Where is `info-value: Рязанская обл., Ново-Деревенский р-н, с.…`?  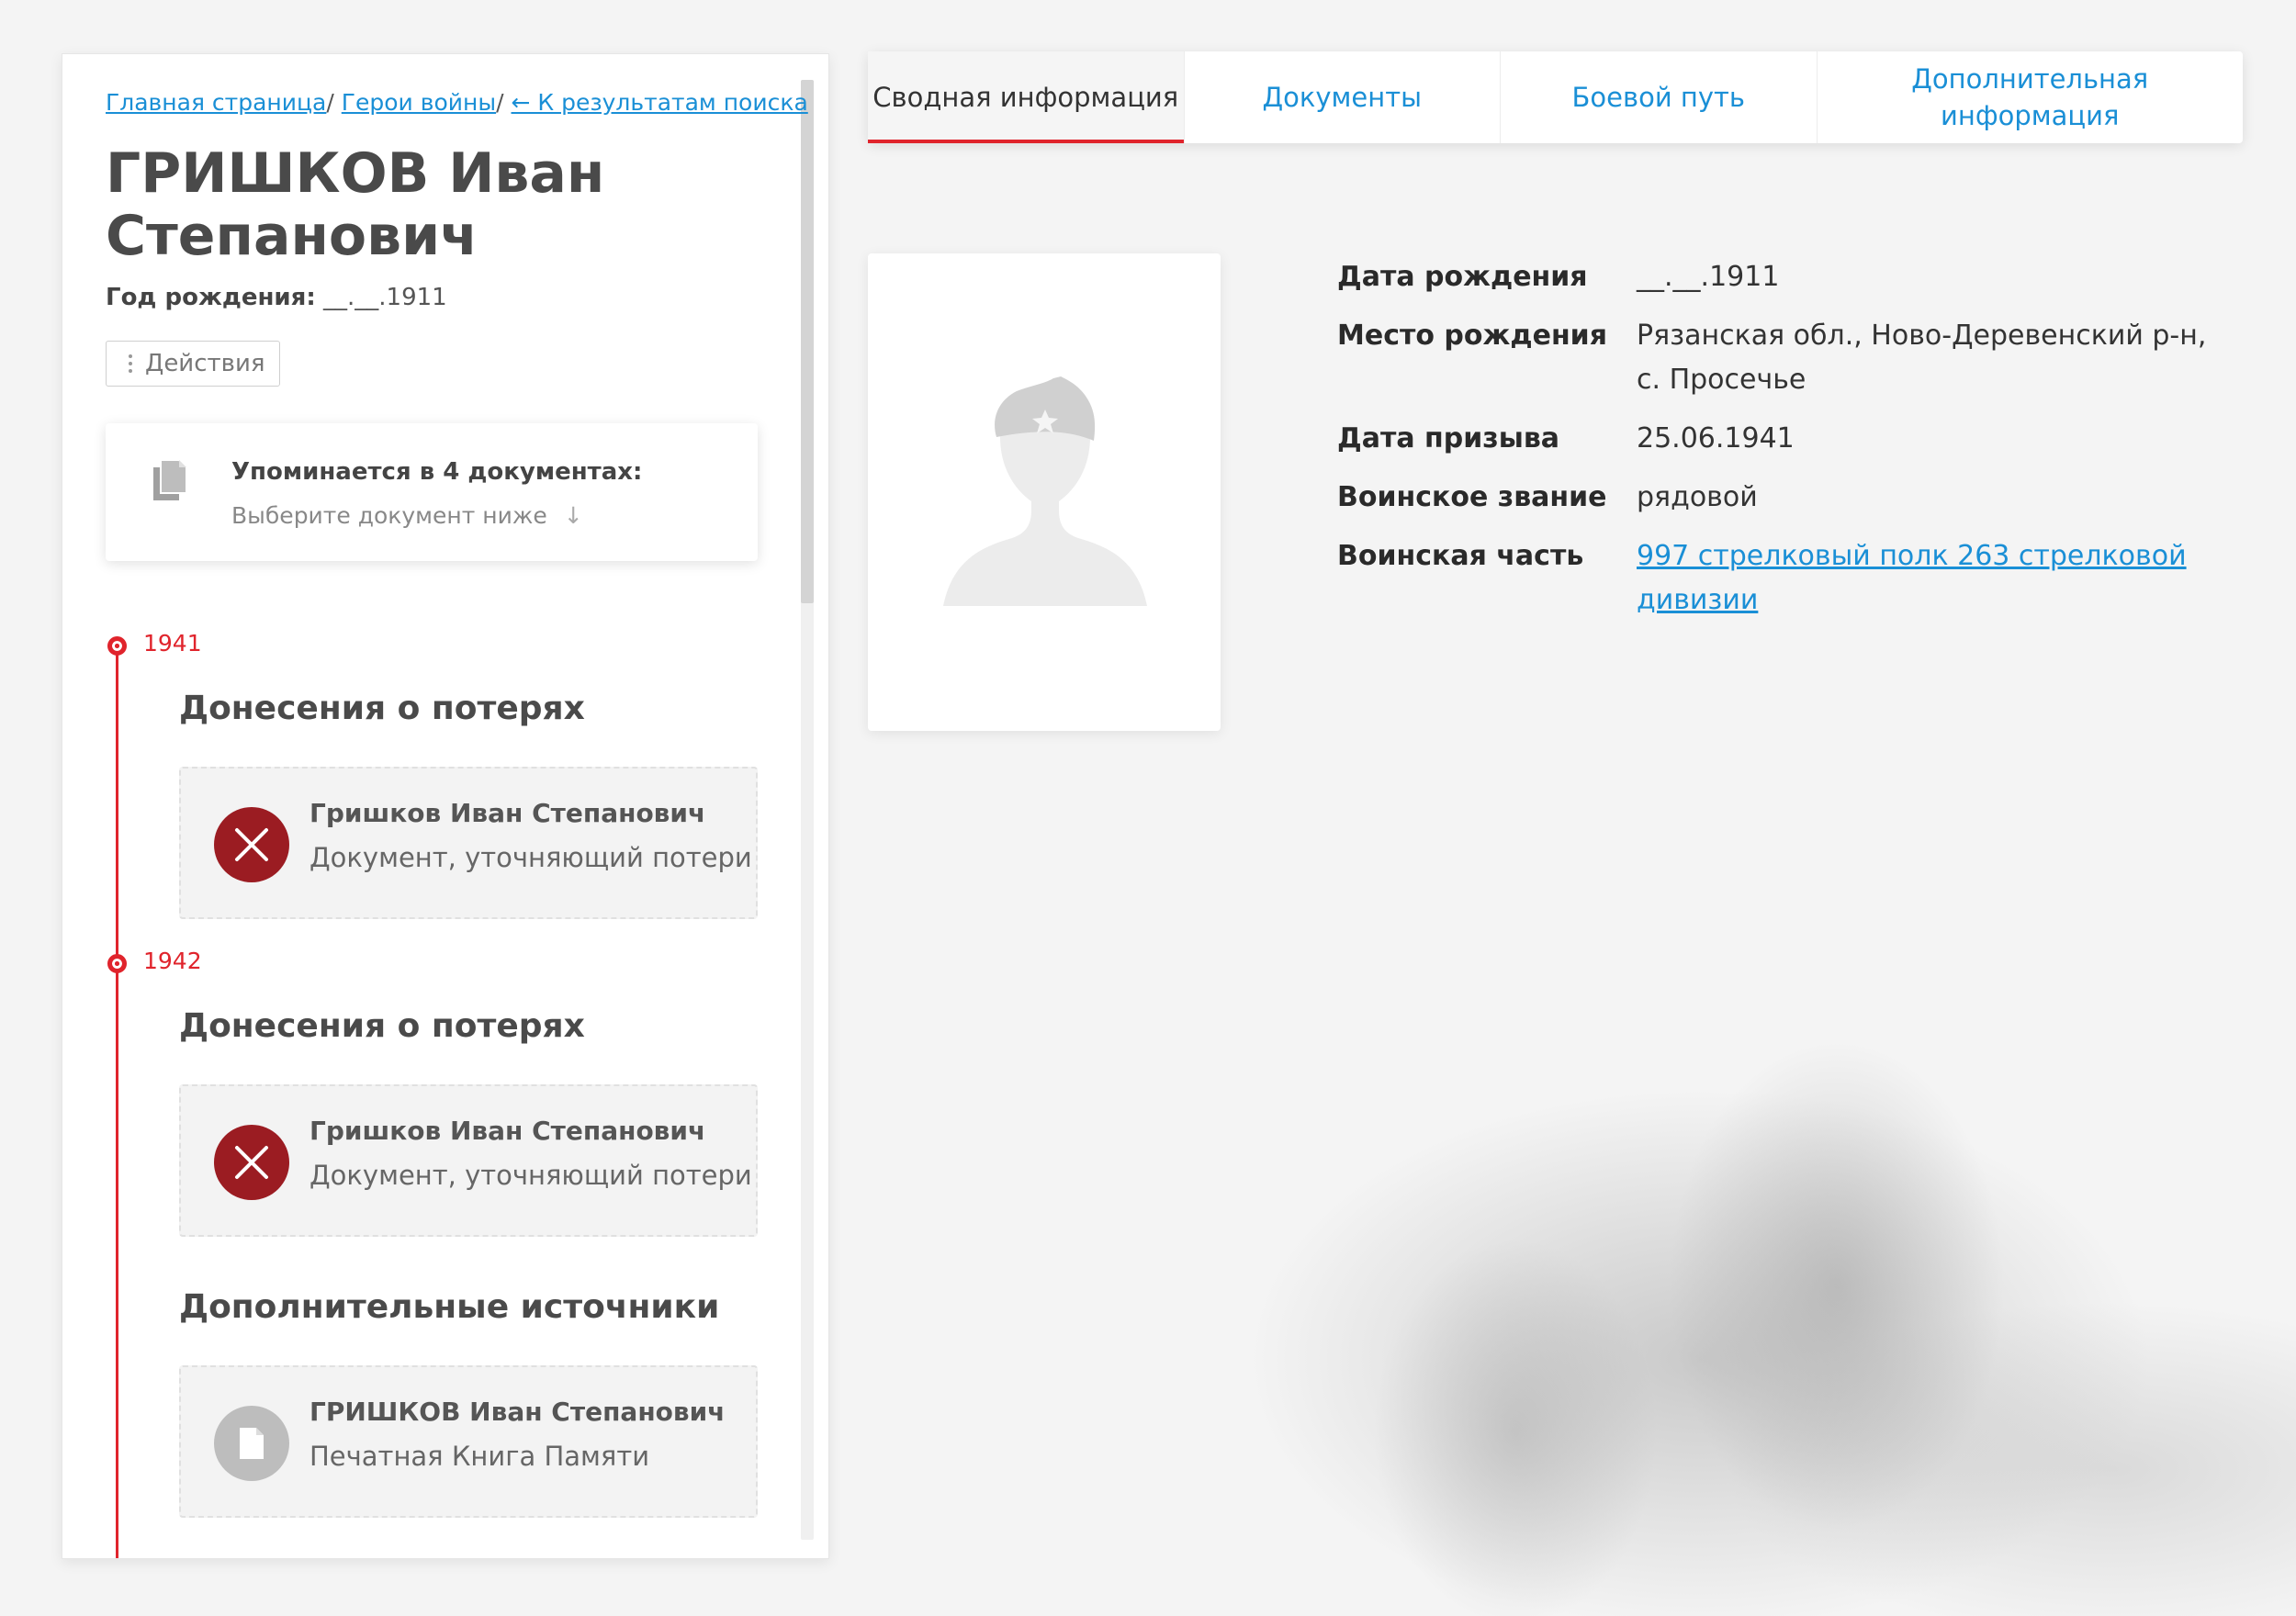
info-value: Рязанская обл., Ново-Деревенский р-н, с.… is located at coordinates (1922, 358).